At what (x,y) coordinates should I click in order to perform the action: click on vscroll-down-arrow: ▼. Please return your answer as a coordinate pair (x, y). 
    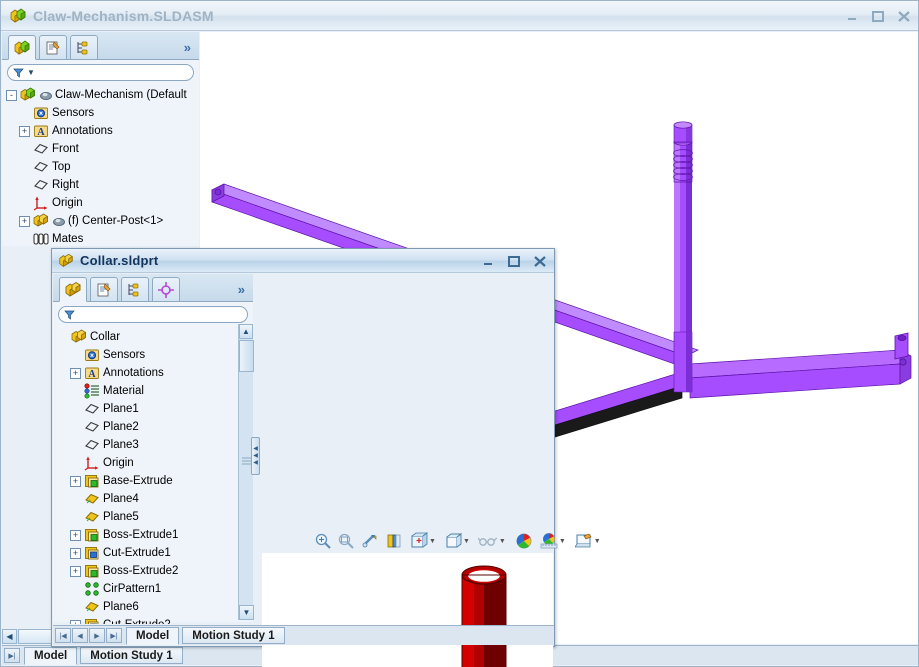
    Looking at the image, I should click on (246, 612).